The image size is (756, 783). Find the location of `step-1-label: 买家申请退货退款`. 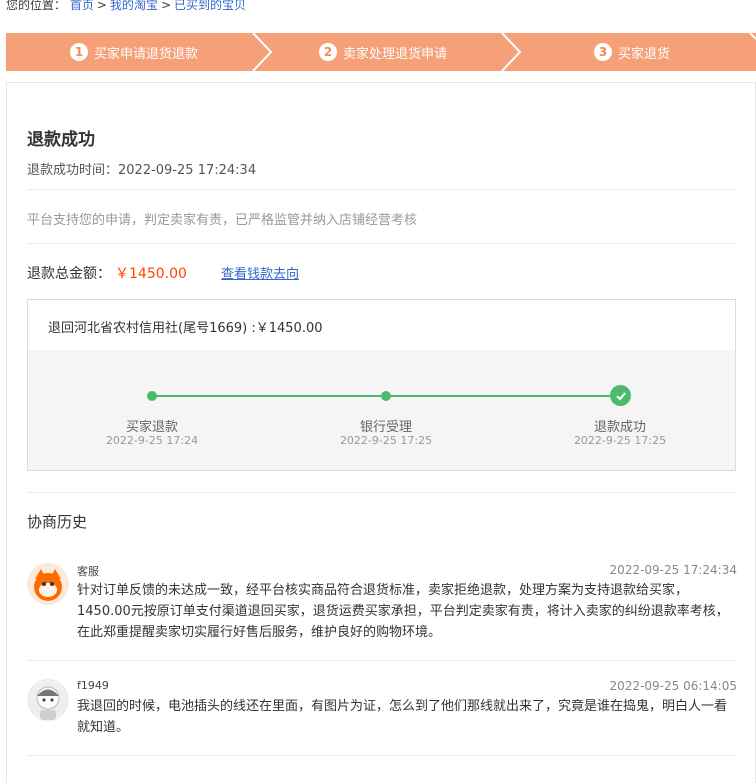

step-1-label: 买家申请退货退款 is located at coordinates (146, 54).